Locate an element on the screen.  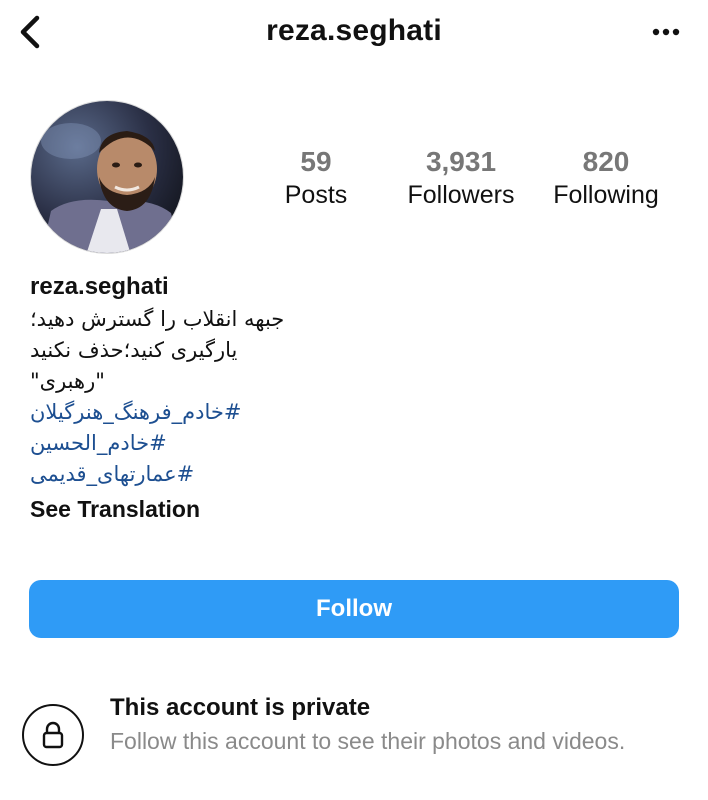
lock-icon-circle is located at coordinates (53, 735).